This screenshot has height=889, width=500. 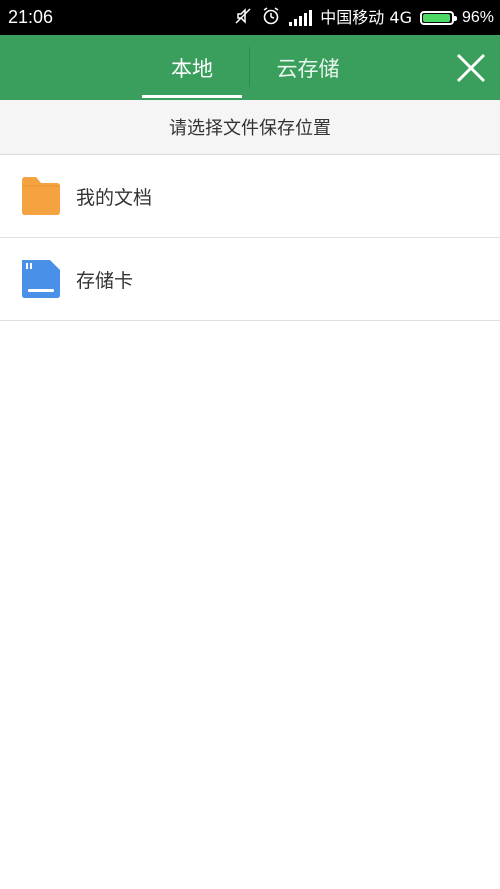 What do you see at coordinates (243, 18) in the screenshot?
I see `mute-icon` at bounding box center [243, 18].